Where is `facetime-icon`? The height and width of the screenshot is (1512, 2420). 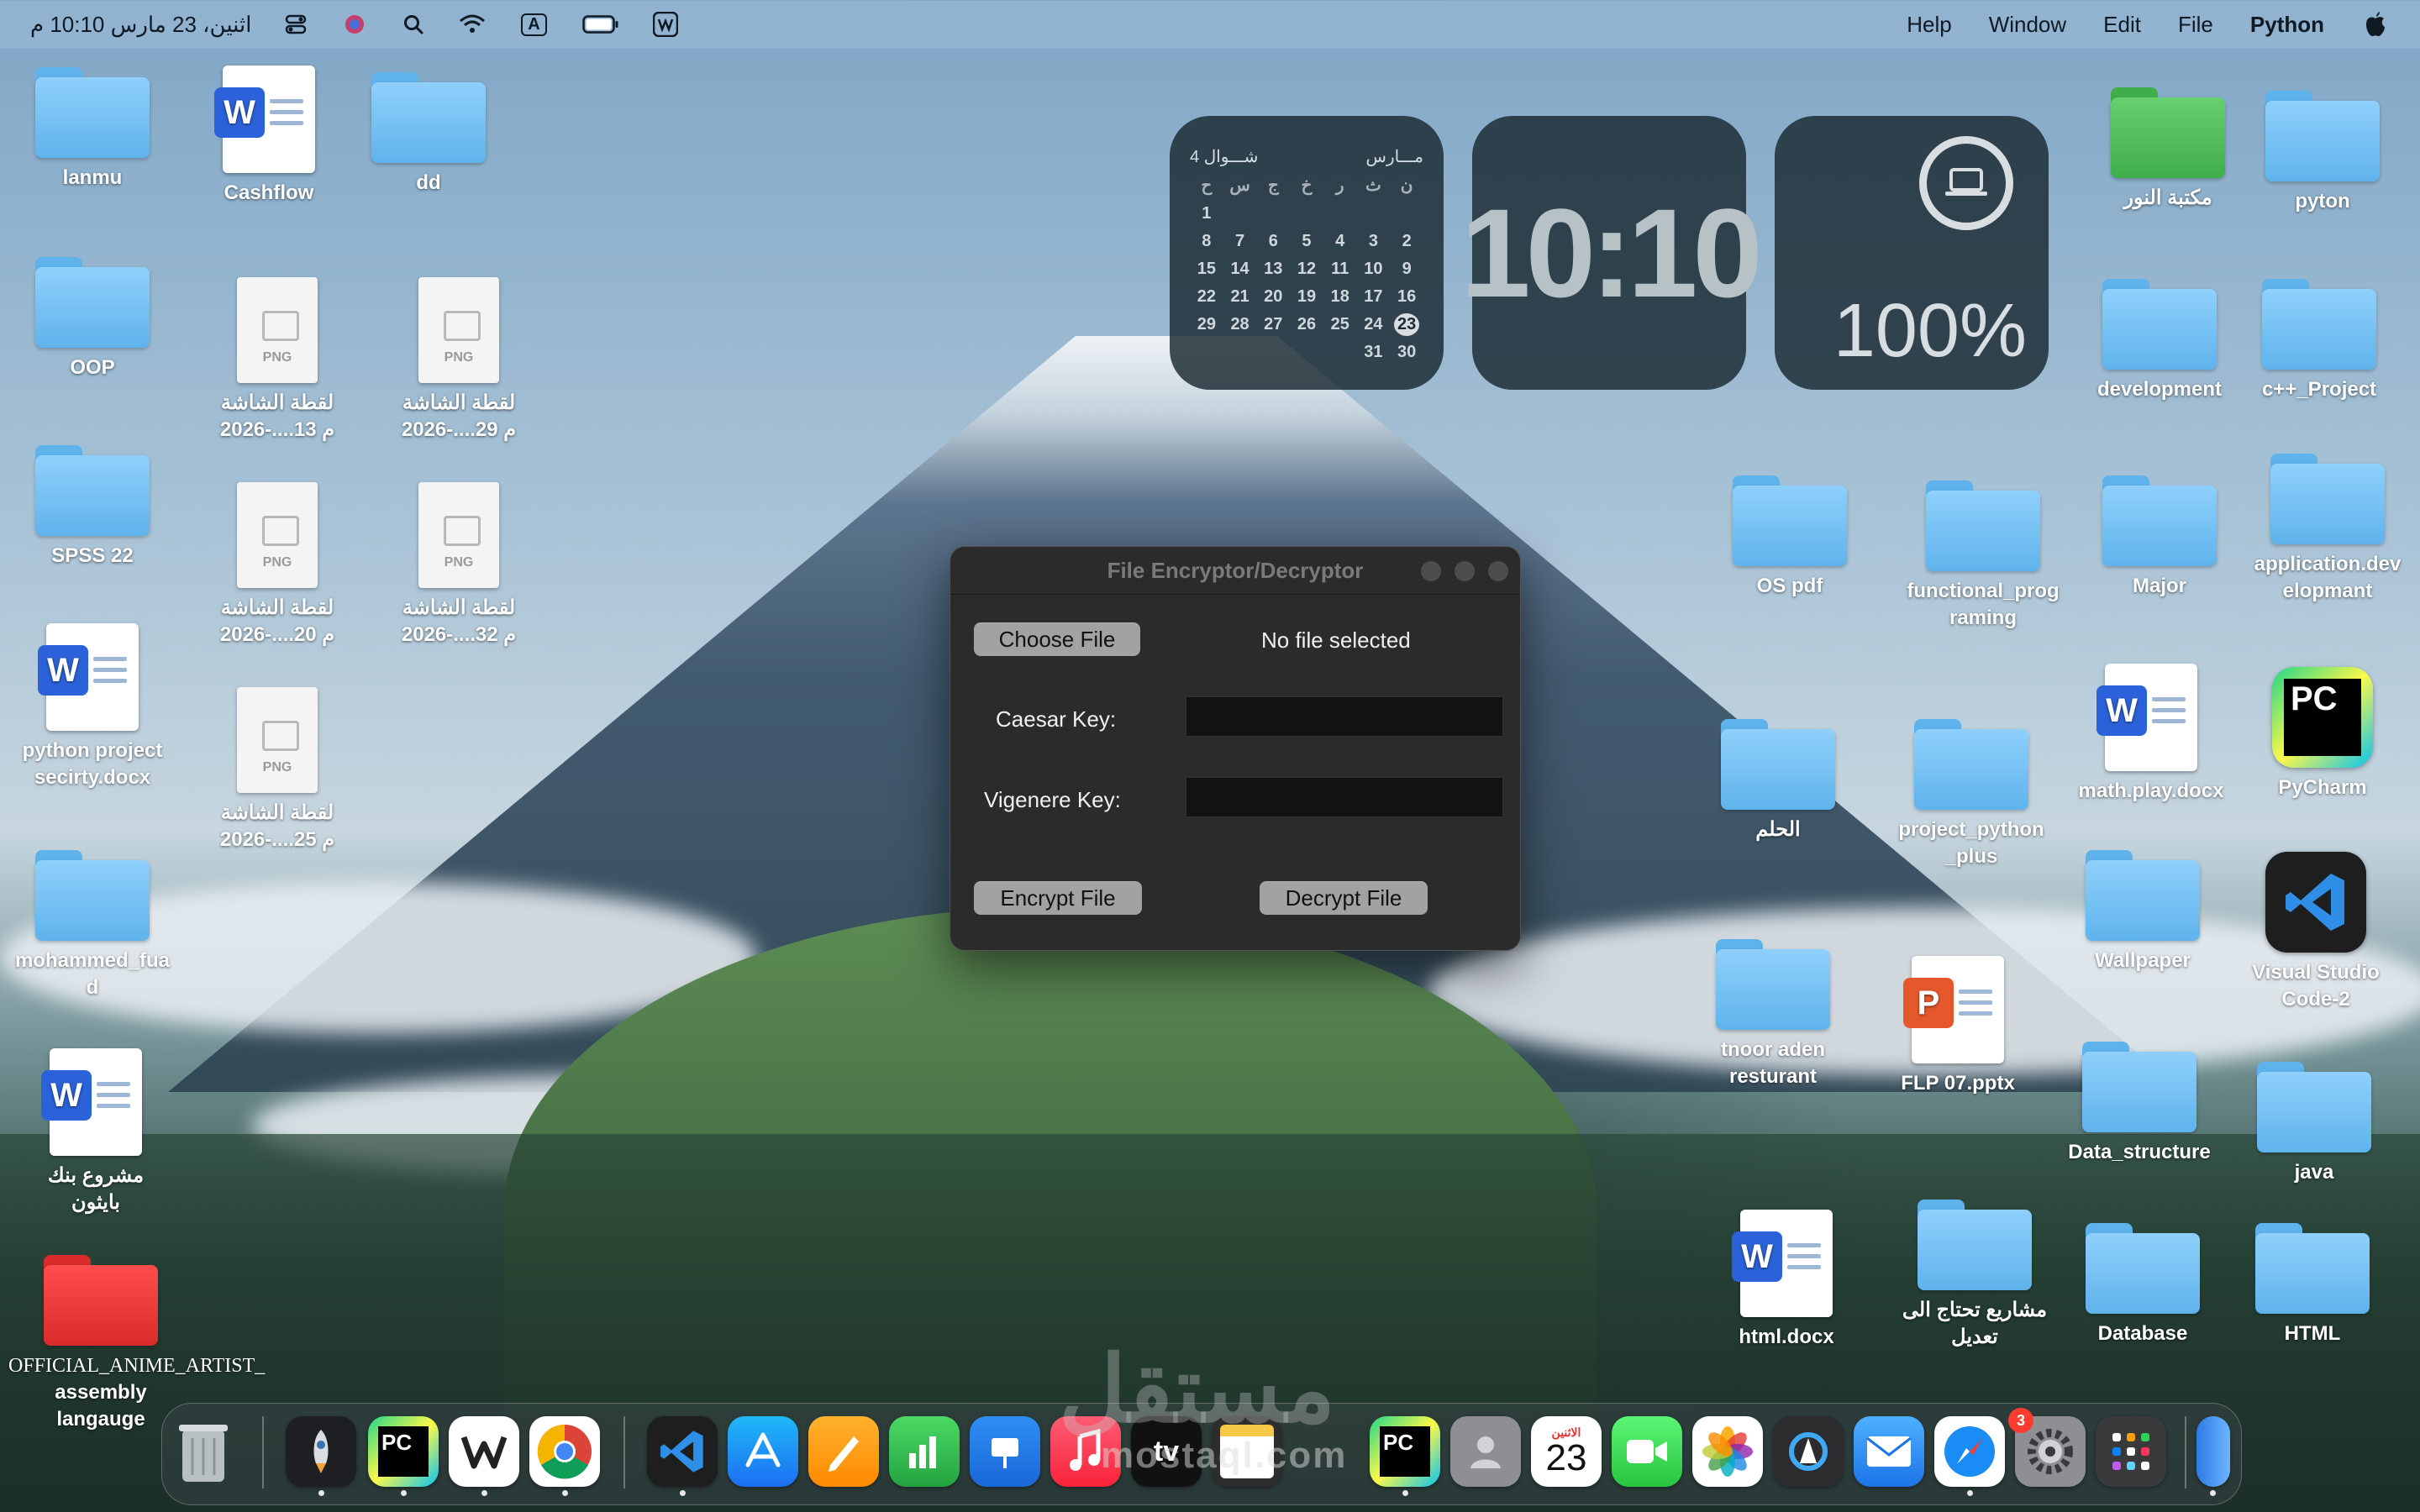
facetime-icon is located at coordinates (1647, 1451).